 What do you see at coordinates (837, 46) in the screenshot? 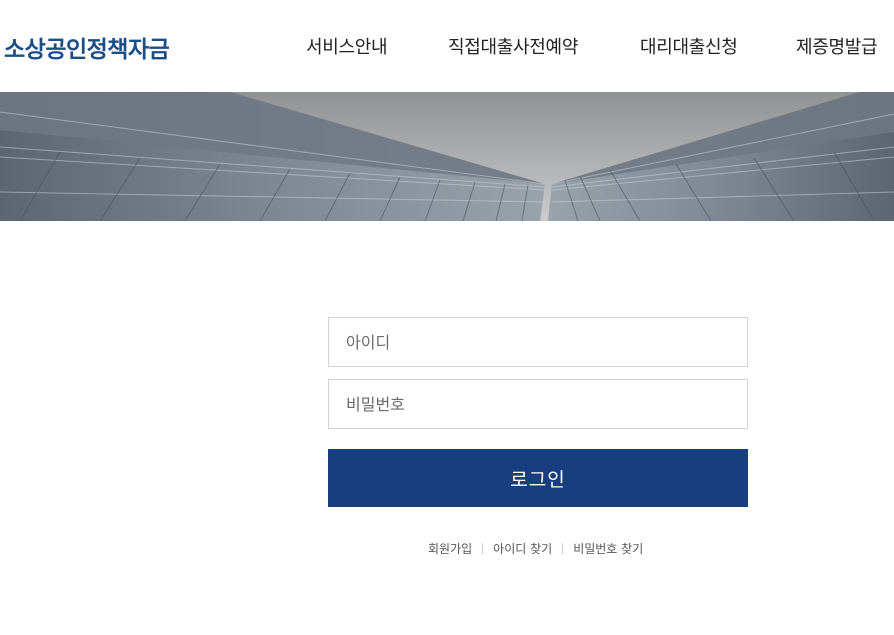
I see `nav-item-certificate-issuance: 제증명발급` at bounding box center [837, 46].